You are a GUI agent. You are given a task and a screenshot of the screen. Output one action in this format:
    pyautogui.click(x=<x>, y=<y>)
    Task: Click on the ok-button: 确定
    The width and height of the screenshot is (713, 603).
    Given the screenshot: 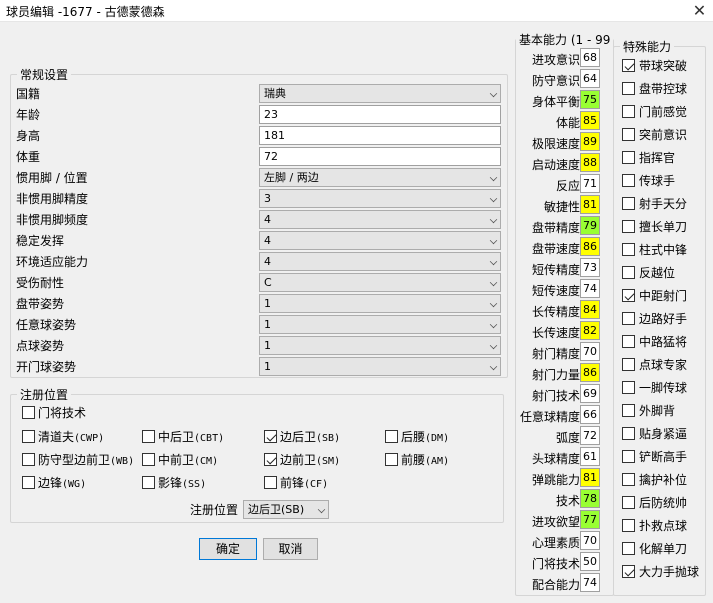 What is the action you would take?
    pyautogui.click(x=228, y=549)
    